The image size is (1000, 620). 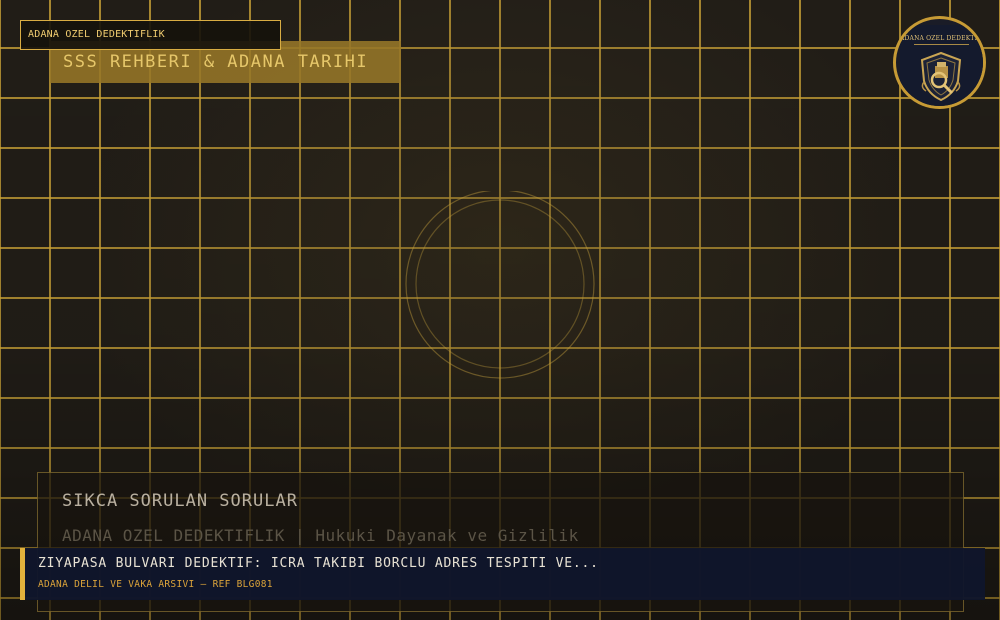 What do you see at coordinates (155, 584) in the screenshot?
I see `ticker-reference: ADANA DELIL VE VAKA ARSIVI — REF BLG081` at bounding box center [155, 584].